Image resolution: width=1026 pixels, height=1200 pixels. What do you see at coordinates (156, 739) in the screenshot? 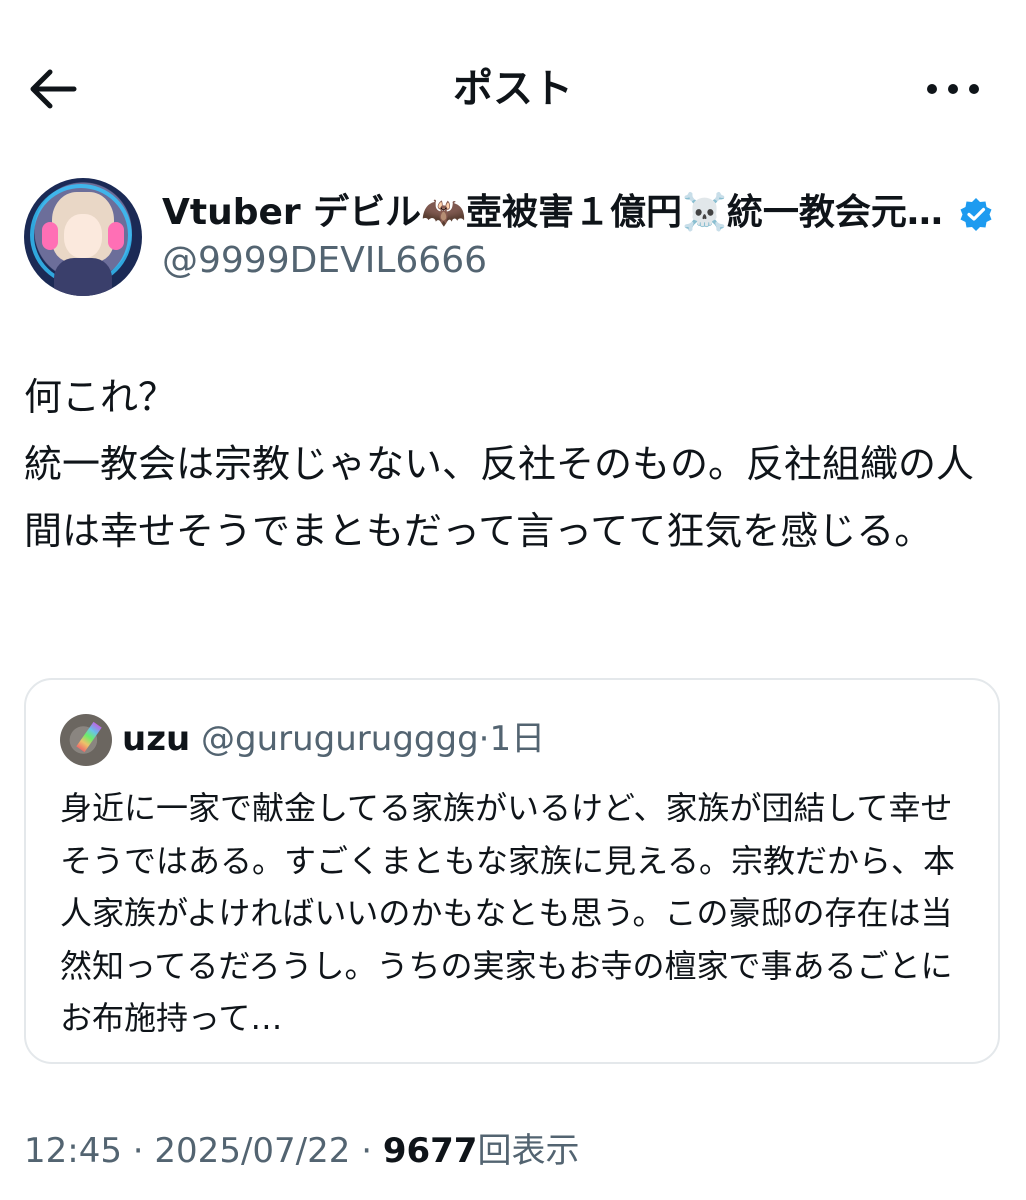
I see `quoted-author-name: uzu` at bounding box center [156, 739].